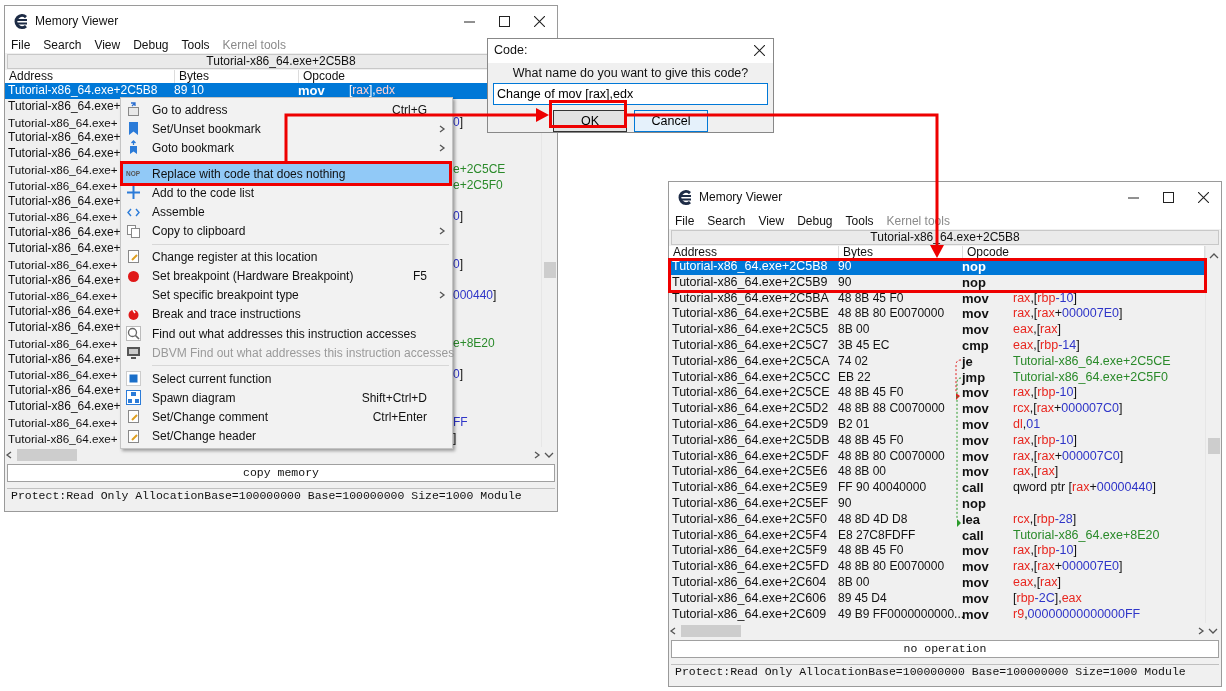 The width and height of the screenshot is (1226, 691). I want to click on list-row: Tutorial-x86_64.exe+2C5F0 48 8D 4D D8 lea rcx,[rbp-28], so click(937, 519).